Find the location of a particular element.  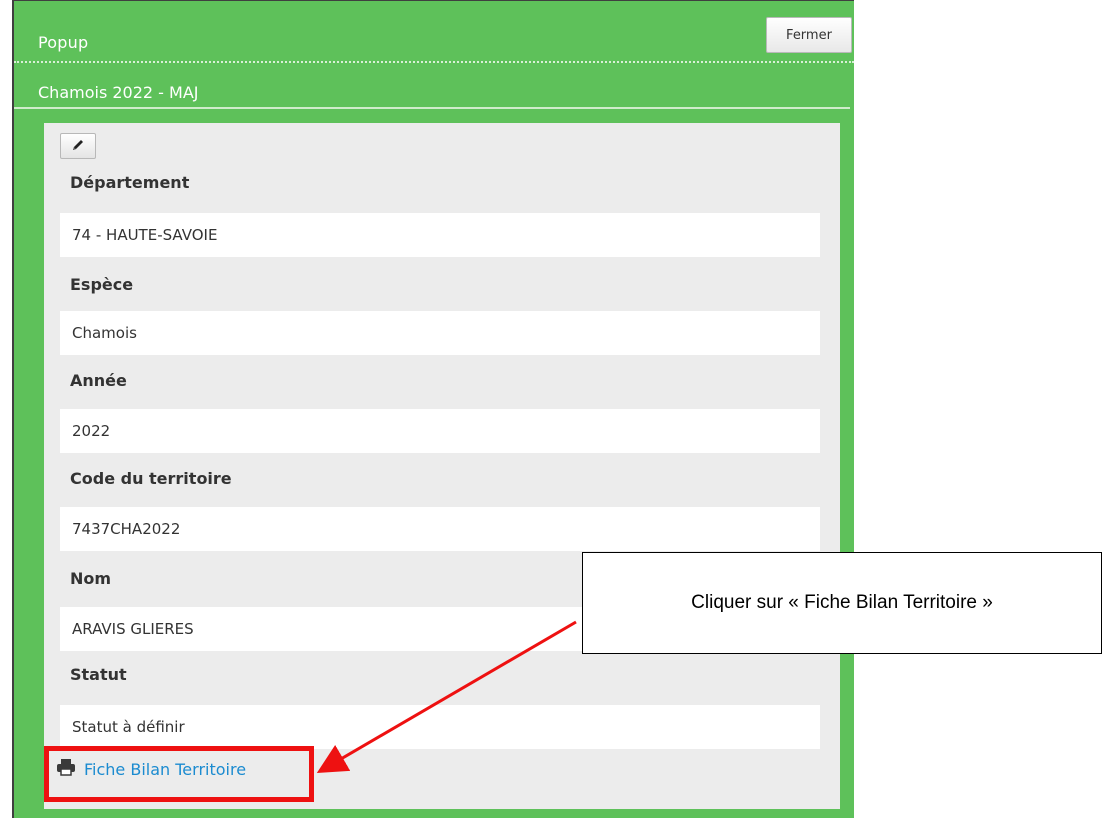

edit-button is located at coordinates (78, 146).